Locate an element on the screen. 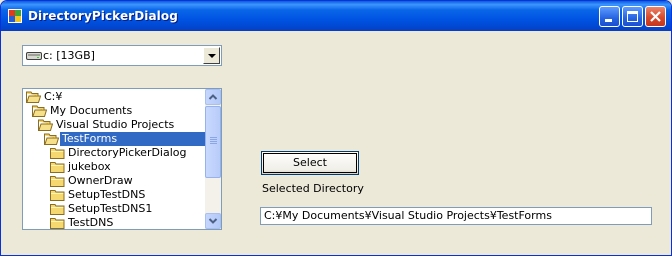  close-icon is located at coordinates (655, 16).